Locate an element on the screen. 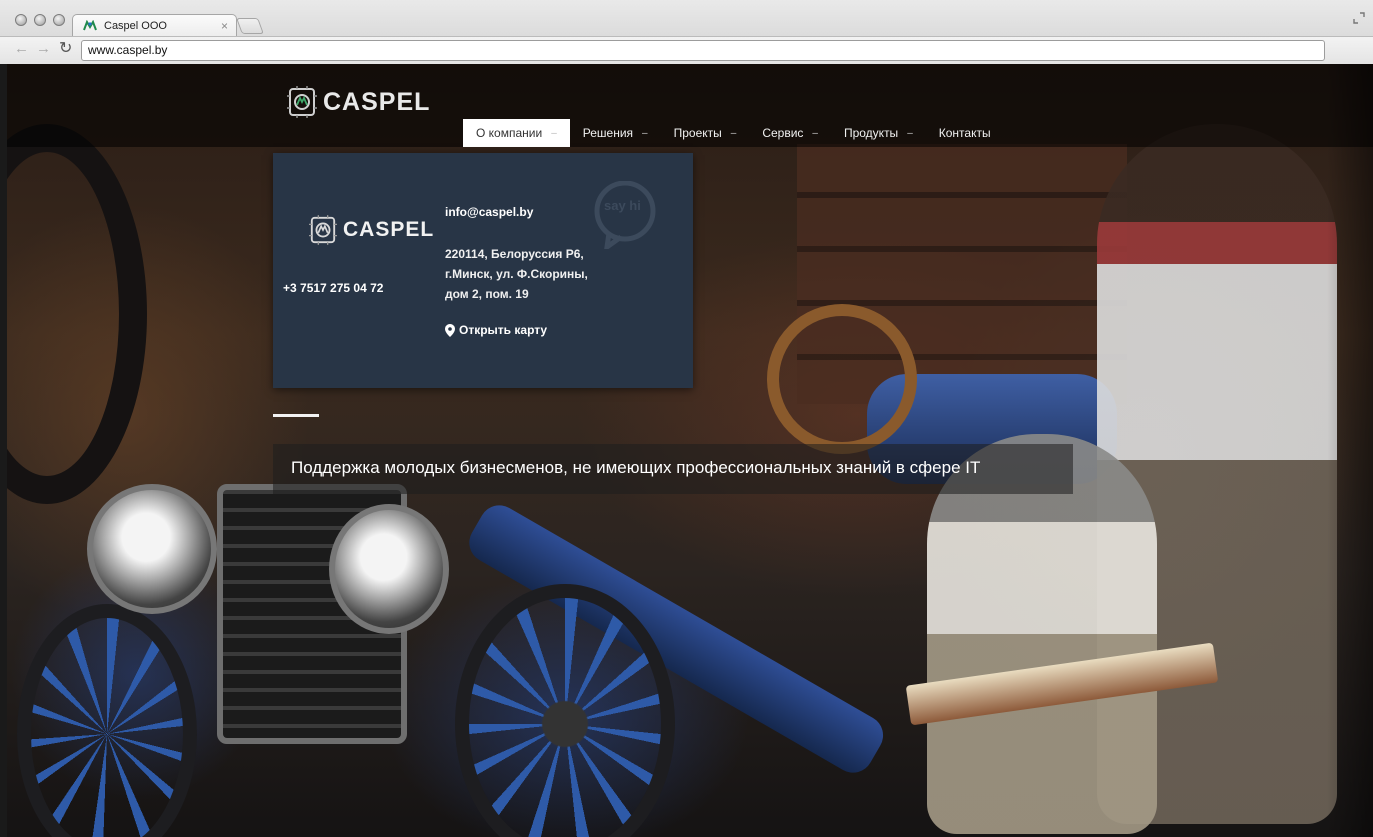 The width and height of the screenshot is (1373, 837). address-line: г.Минск, ул. Ф.Скорины, is located at coordinates (516, 274).